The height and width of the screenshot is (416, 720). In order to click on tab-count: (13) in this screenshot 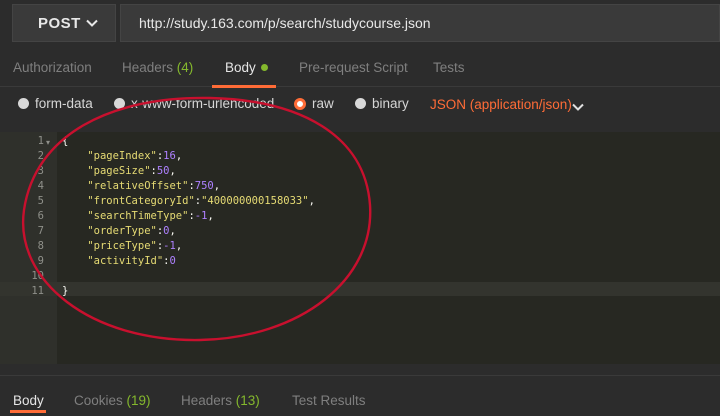, I will do `click(247, 400)`.